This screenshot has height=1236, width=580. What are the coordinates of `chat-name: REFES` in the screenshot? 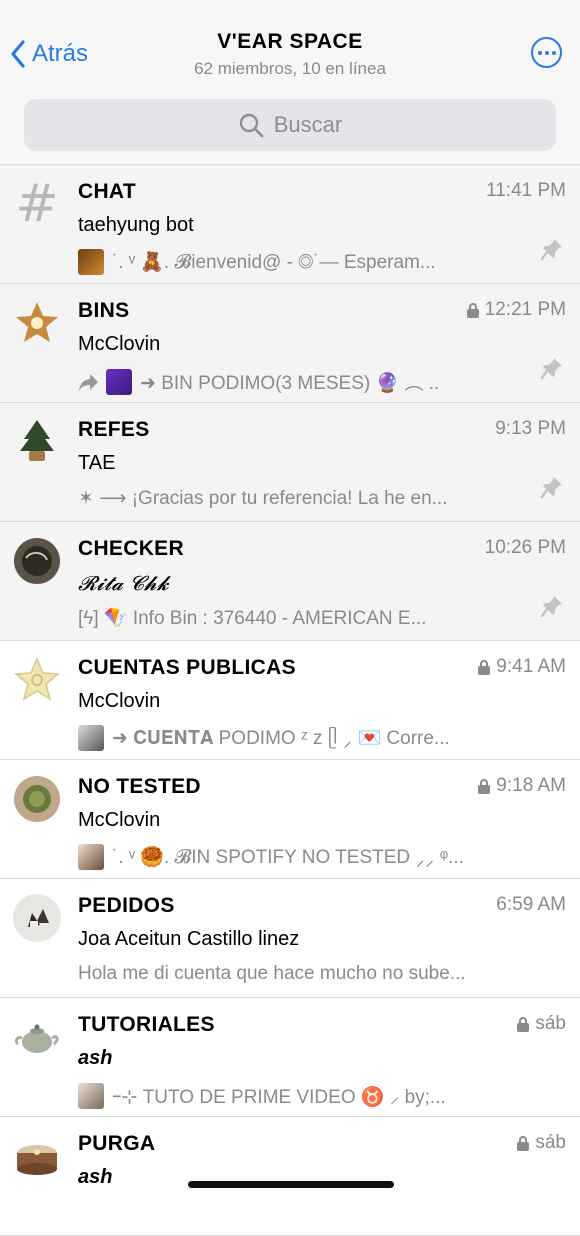 It's located at (114, 429).